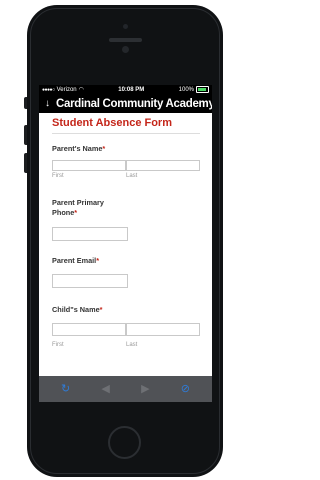 This screenshot has height=480, width=320. I want to click on sensor, so click(125, 26).